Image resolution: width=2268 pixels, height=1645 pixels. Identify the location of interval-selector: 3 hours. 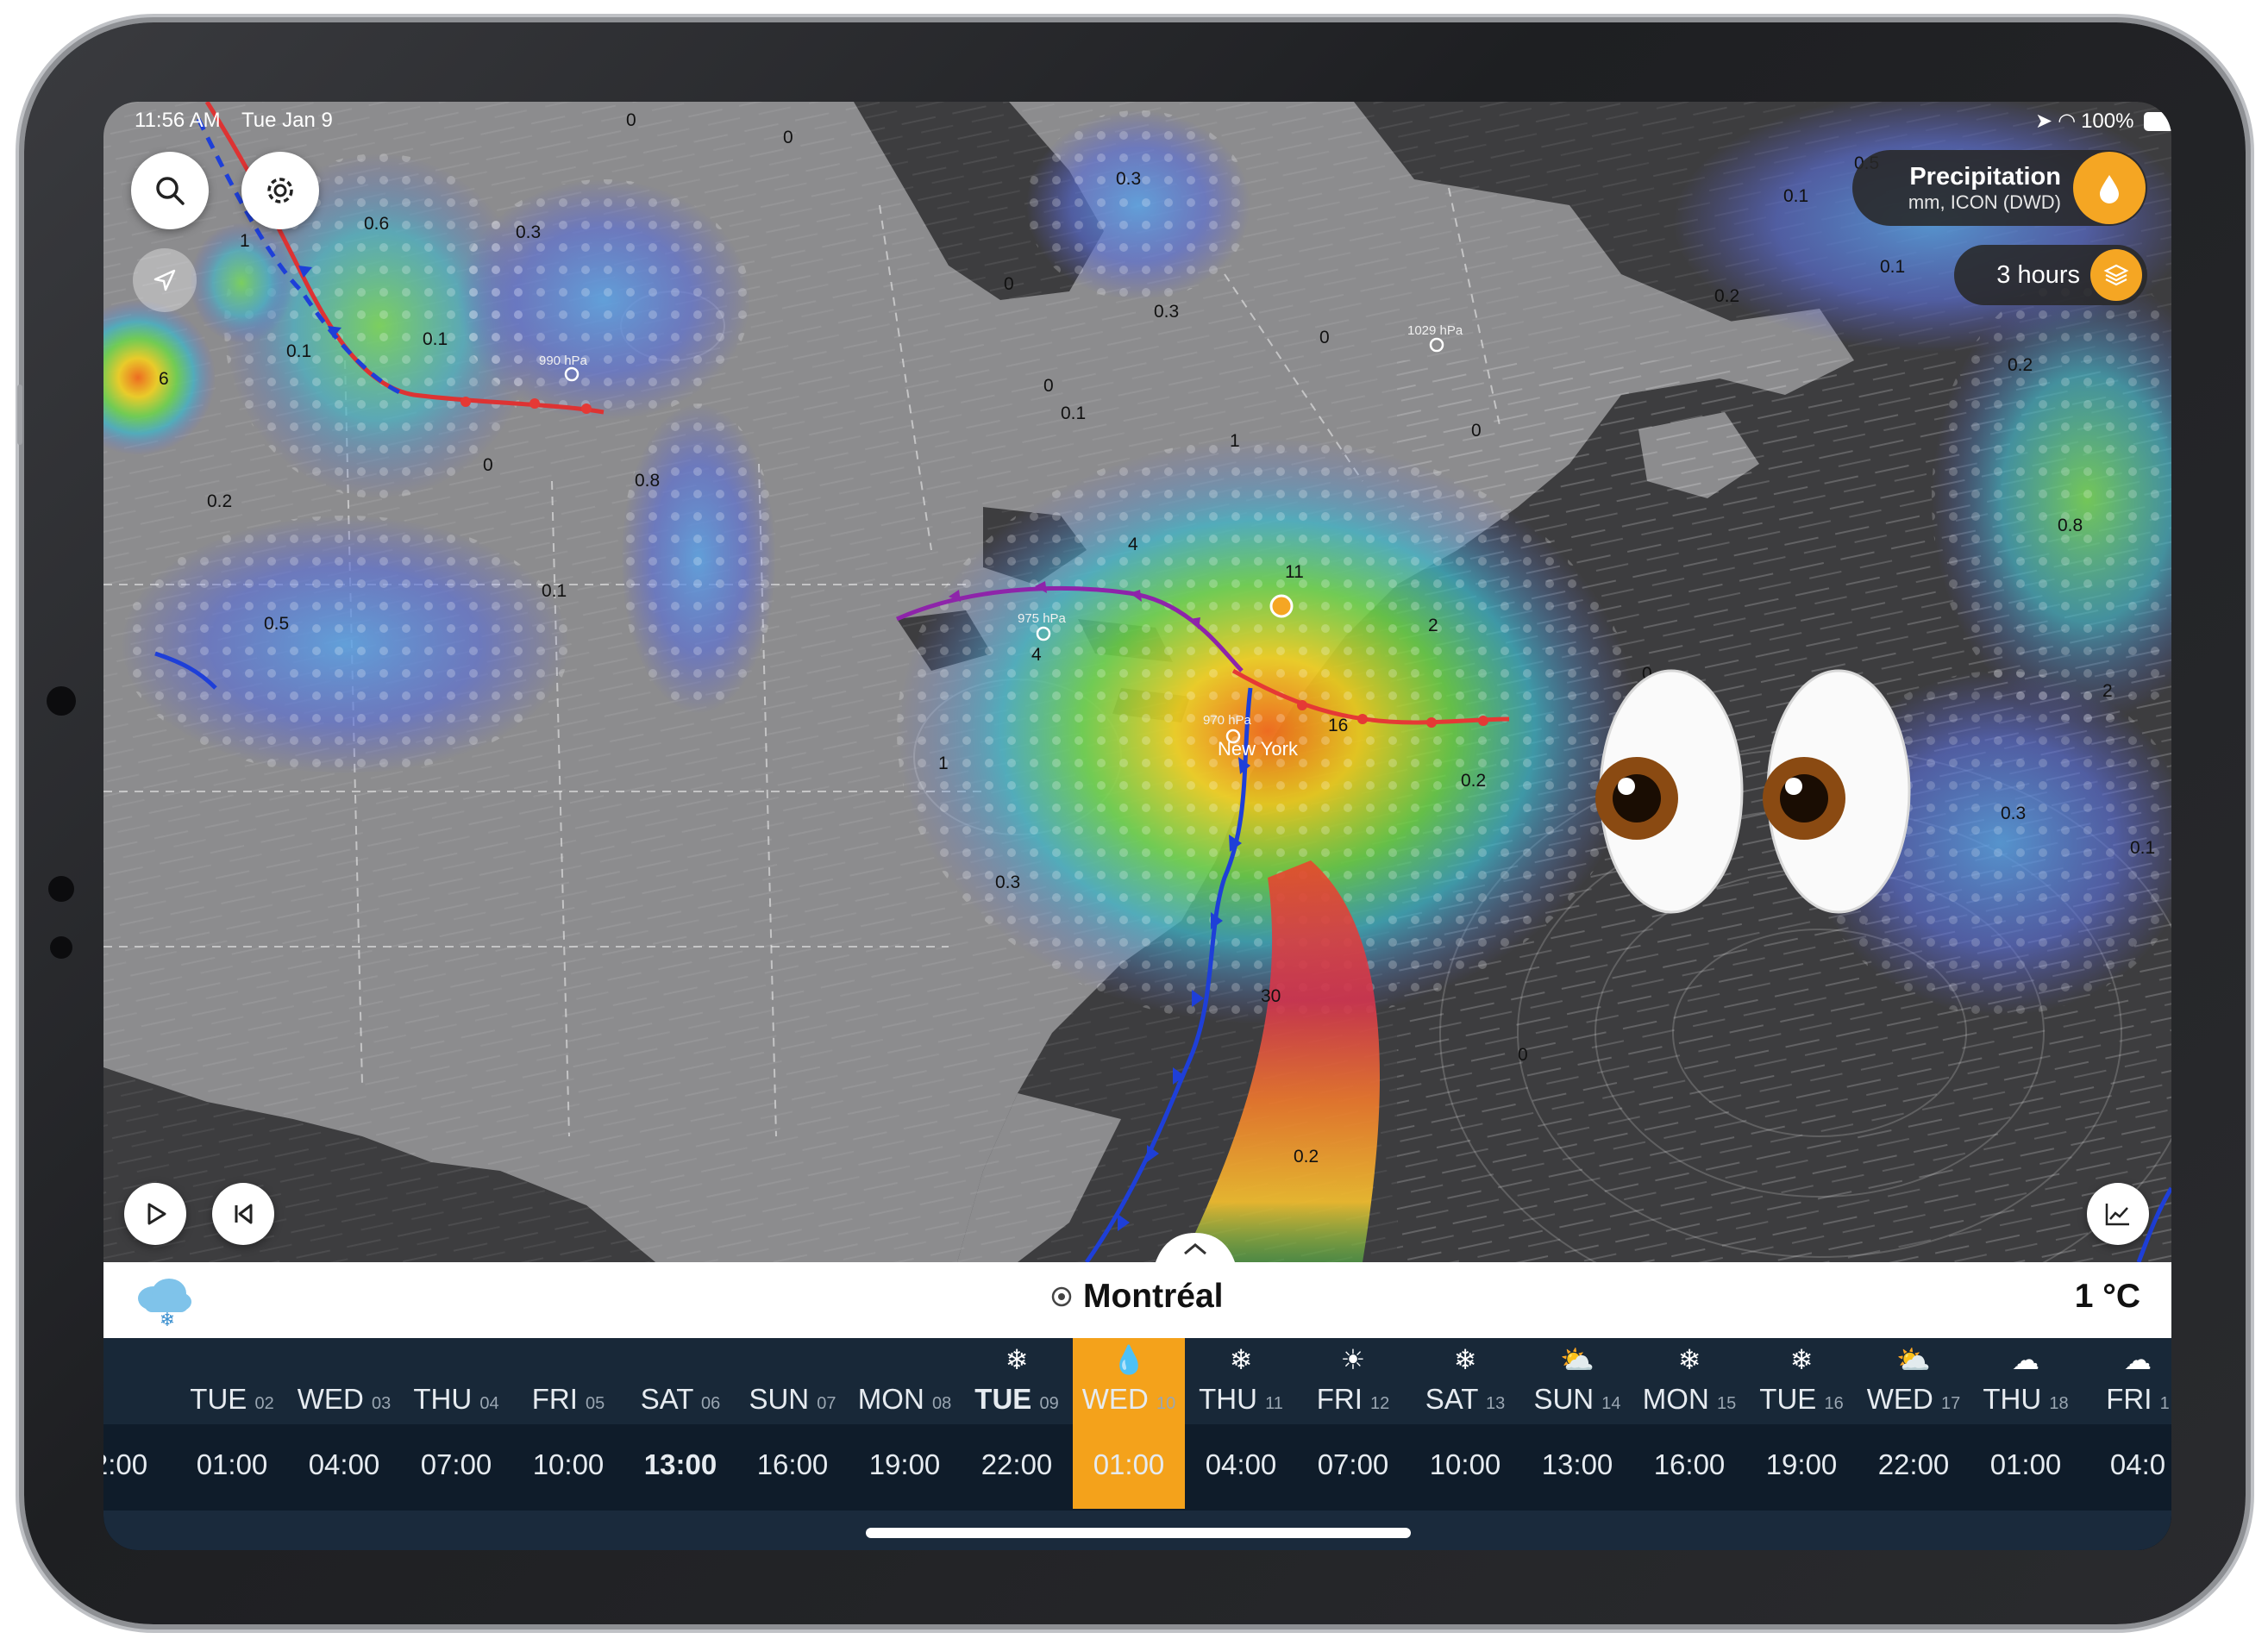
(2050, 275).